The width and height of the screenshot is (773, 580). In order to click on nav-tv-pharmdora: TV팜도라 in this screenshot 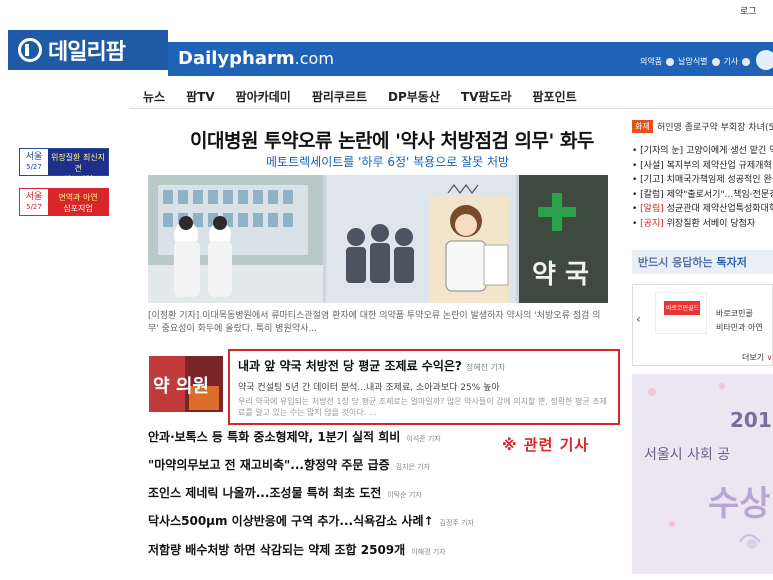, I will do `click(486, 96)`.